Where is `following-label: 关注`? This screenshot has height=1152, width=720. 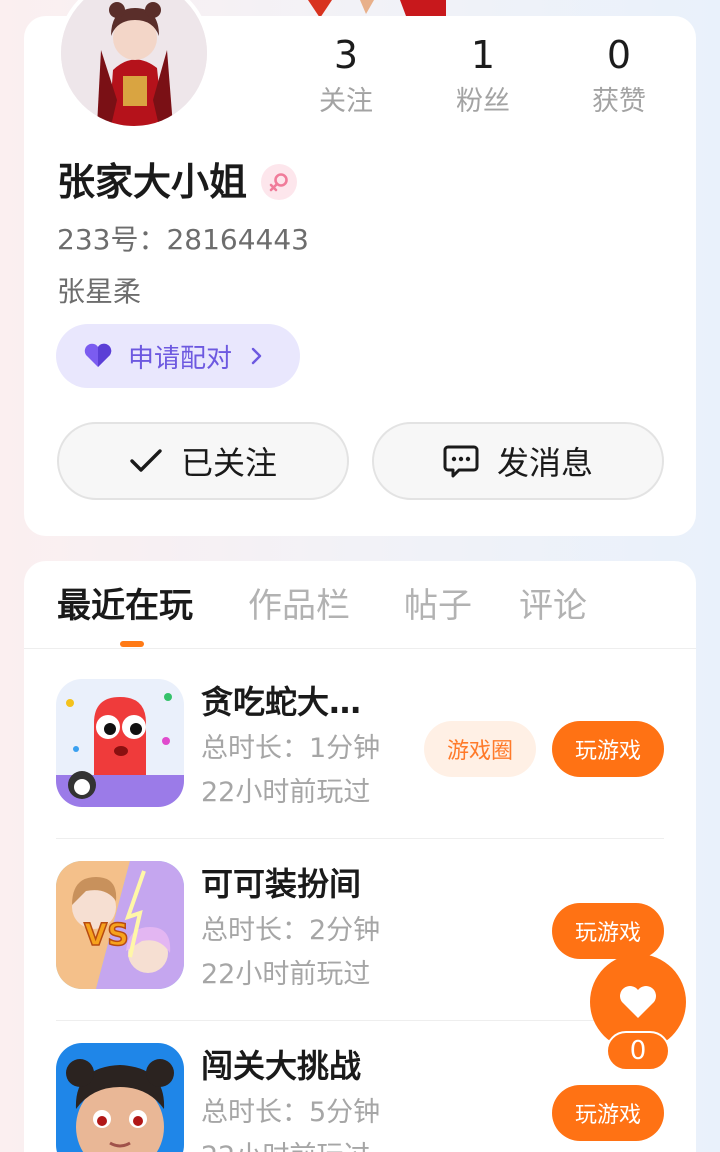
following-label: 关注 is located at coordinates (346, 101).